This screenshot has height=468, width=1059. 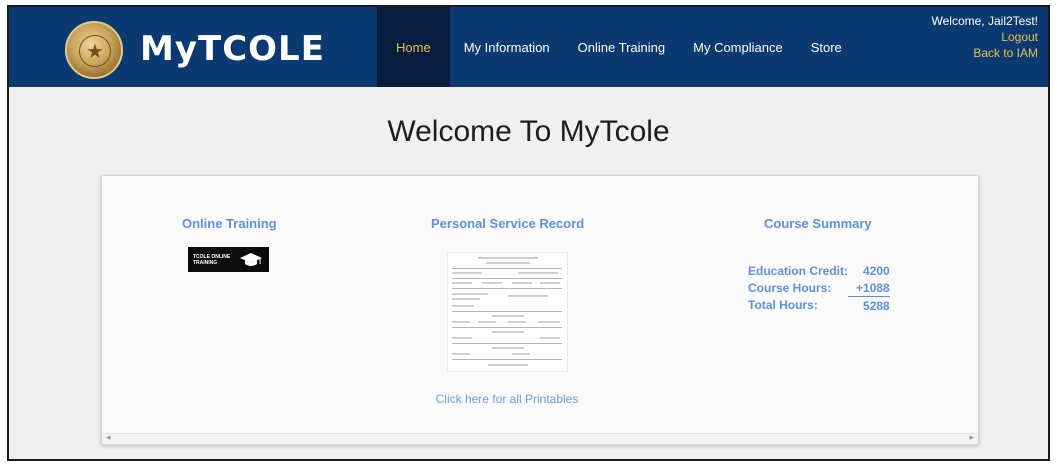 I want to click on nav-store: Store, so click(x=826, y=47).